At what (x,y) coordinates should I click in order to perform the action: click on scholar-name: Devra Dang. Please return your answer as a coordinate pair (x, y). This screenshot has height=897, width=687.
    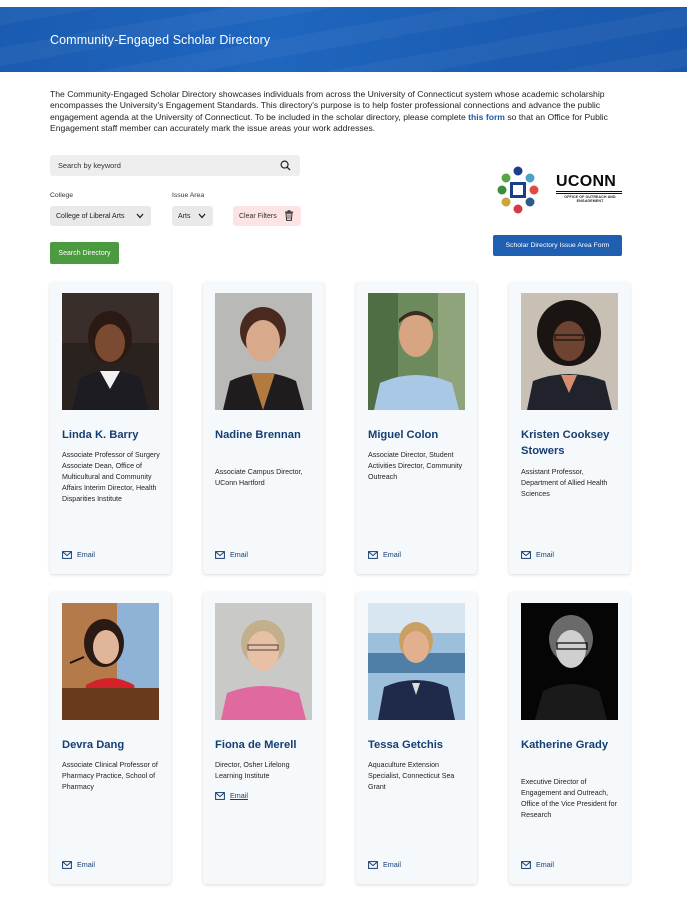
    Looking at the image, I should click on (114, 745).